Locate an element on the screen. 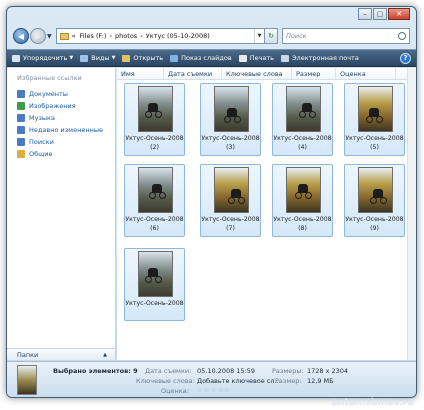 This screenshot has width=424, height=410. file-tile: Уктус-Осень-2008 is located at coordinates (154, 284).